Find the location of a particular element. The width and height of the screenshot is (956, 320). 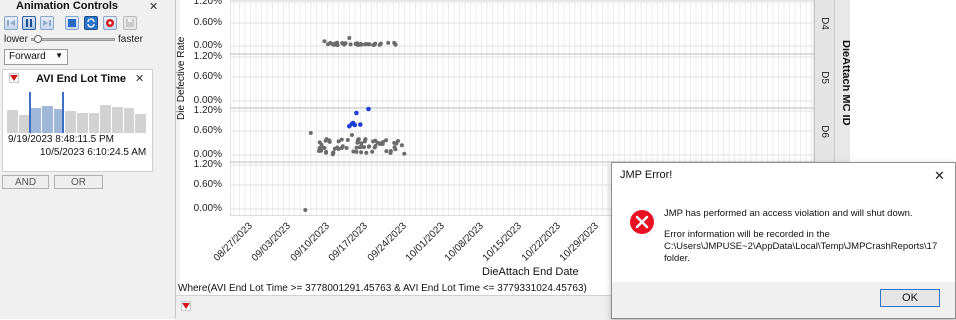

x-axis-label: DieAttach End Date is located at coordinates (530, 272).